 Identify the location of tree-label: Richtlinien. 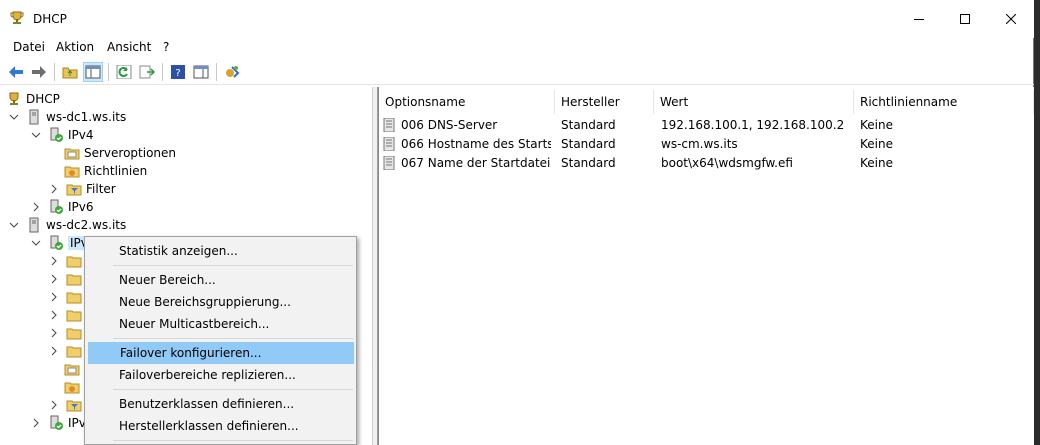
(116, 171).